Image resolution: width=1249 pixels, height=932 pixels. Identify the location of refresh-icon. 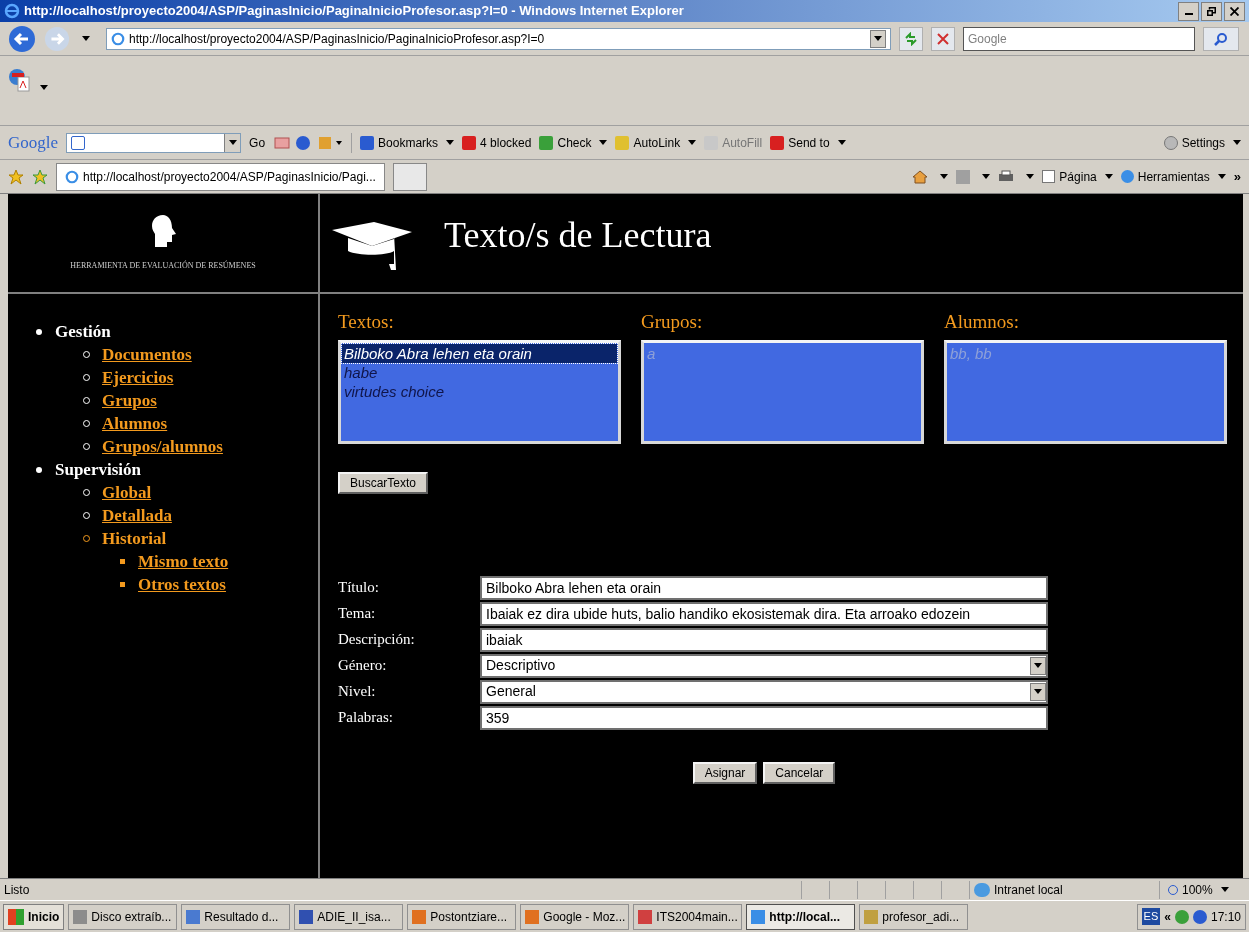
(911, 38).